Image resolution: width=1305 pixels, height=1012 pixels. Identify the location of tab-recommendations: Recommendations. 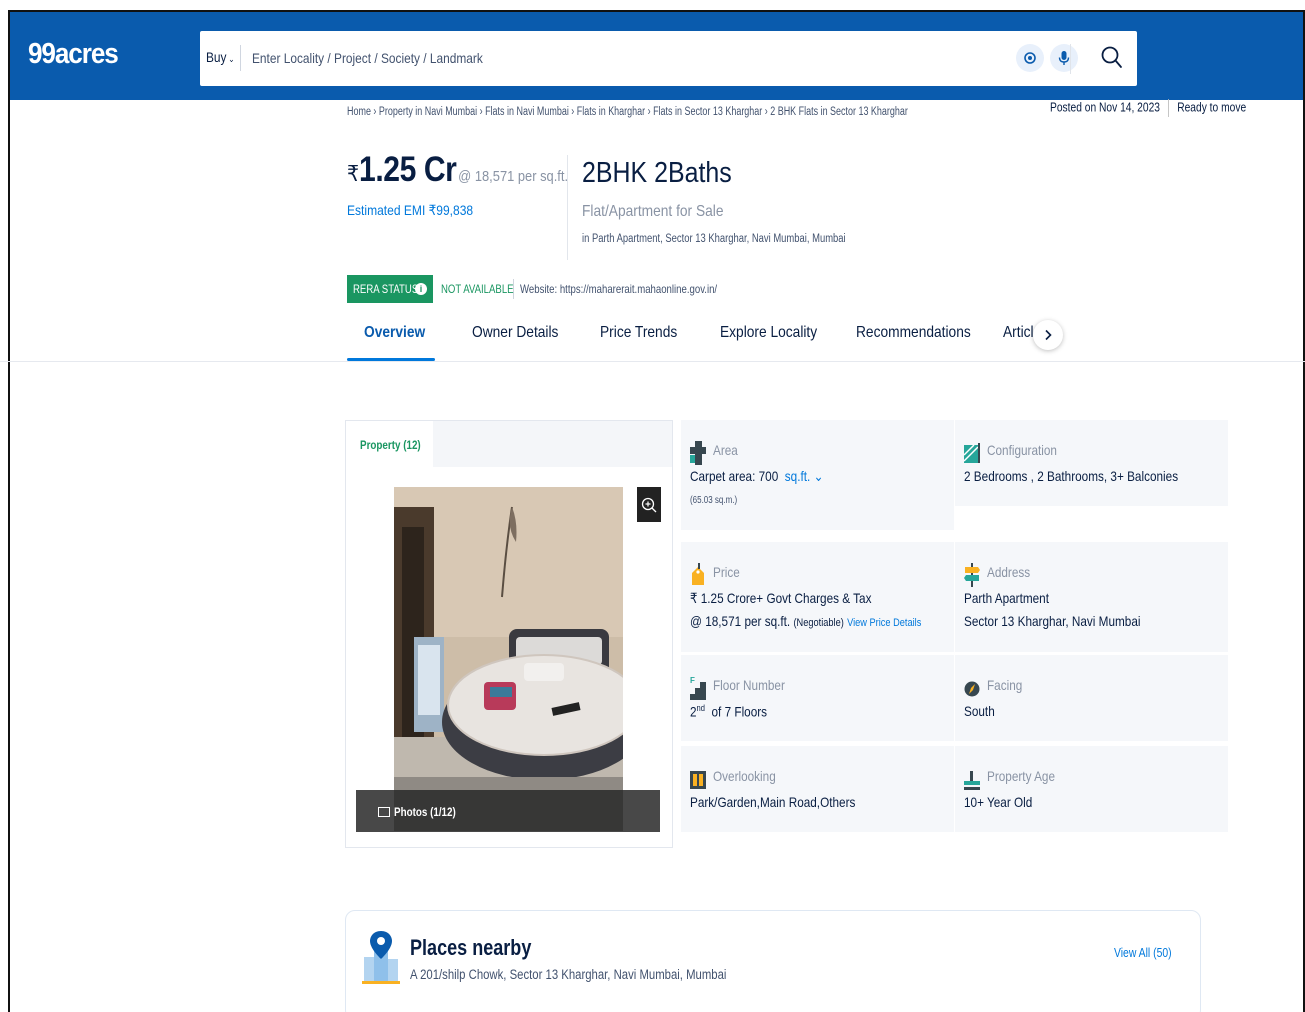
(913, 333).